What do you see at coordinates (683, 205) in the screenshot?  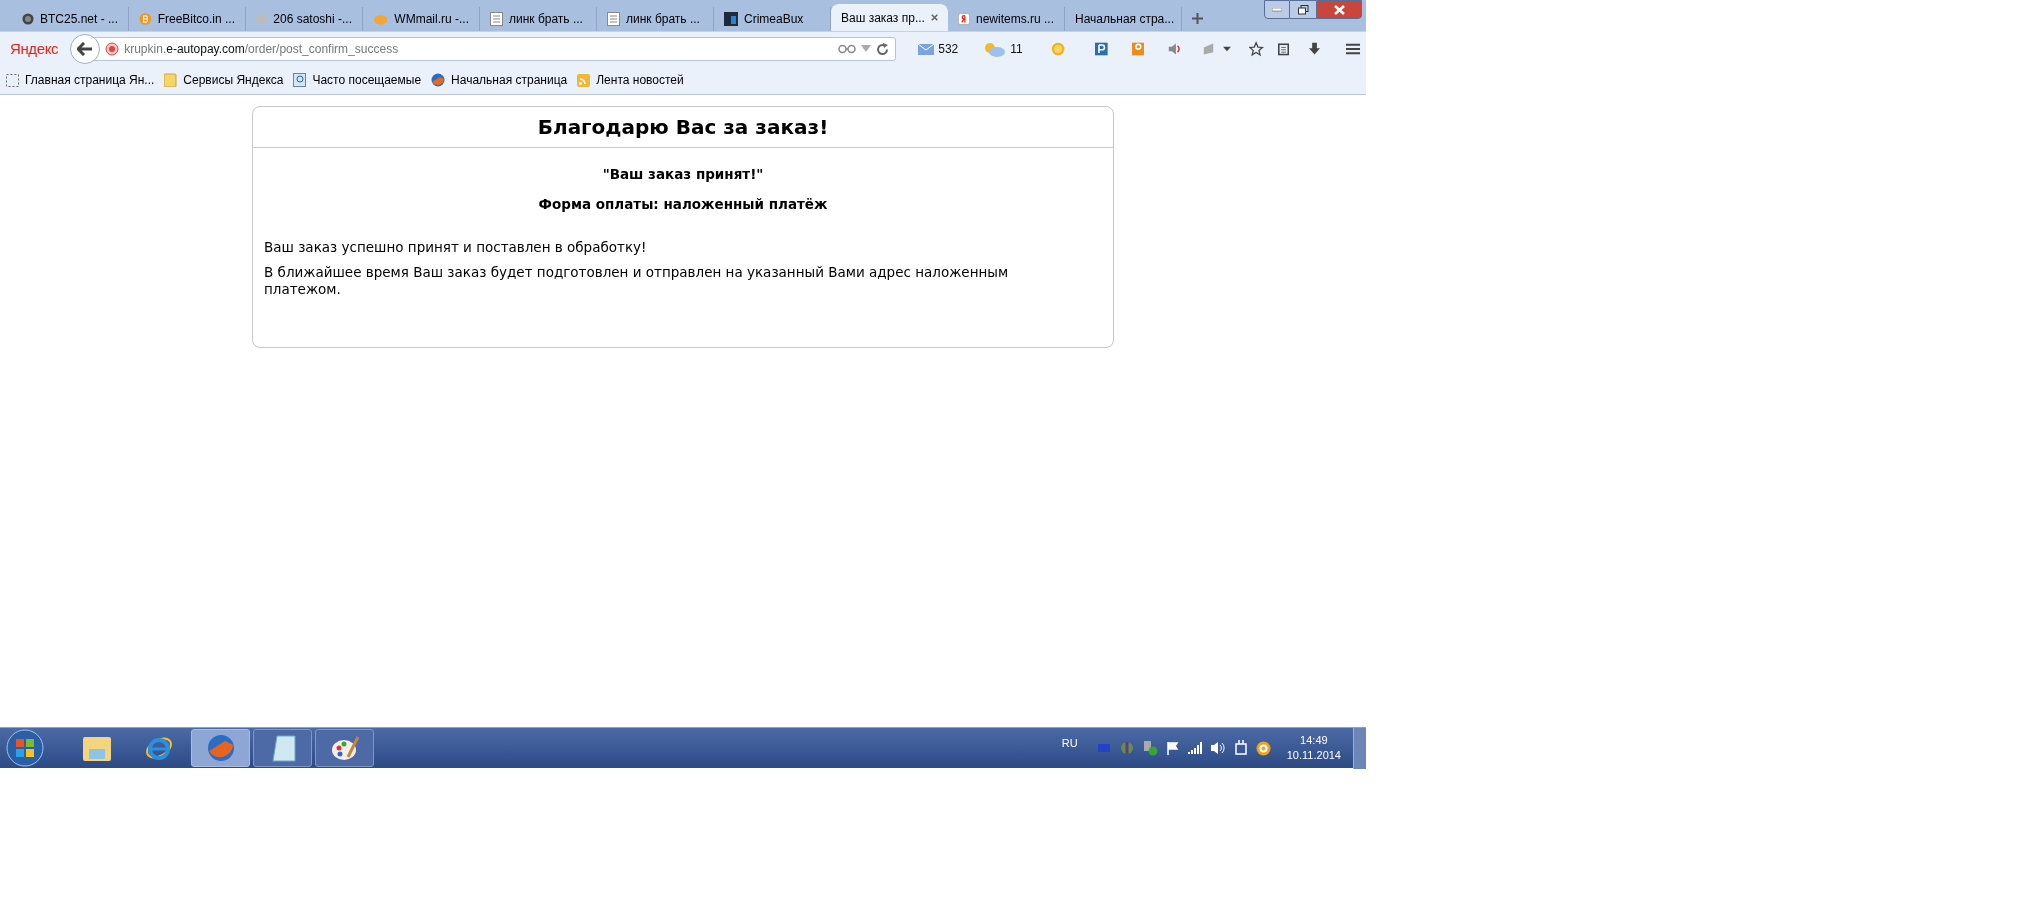 I see `payment-method: Форма оплаты: наложенный платёж` at bounding box center [683, 205].